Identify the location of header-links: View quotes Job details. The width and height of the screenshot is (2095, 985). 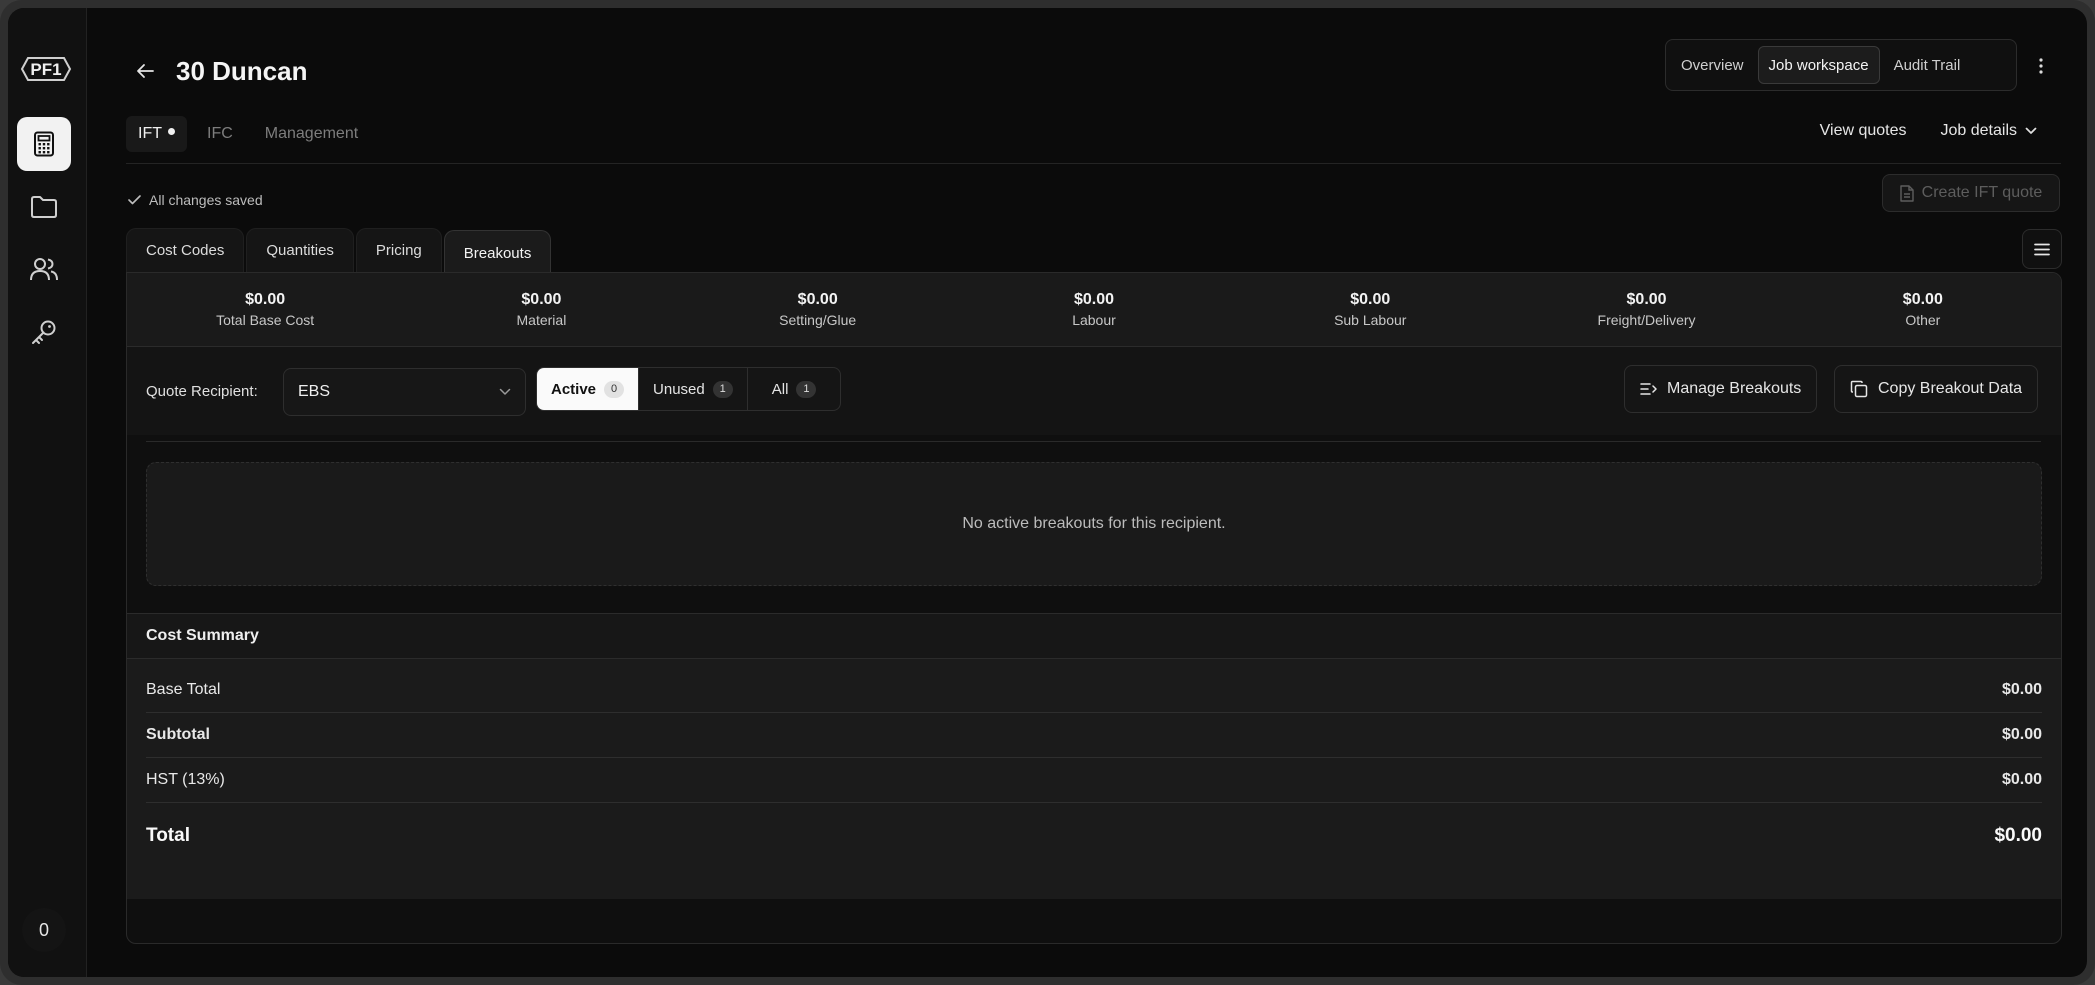
(1928, 131).